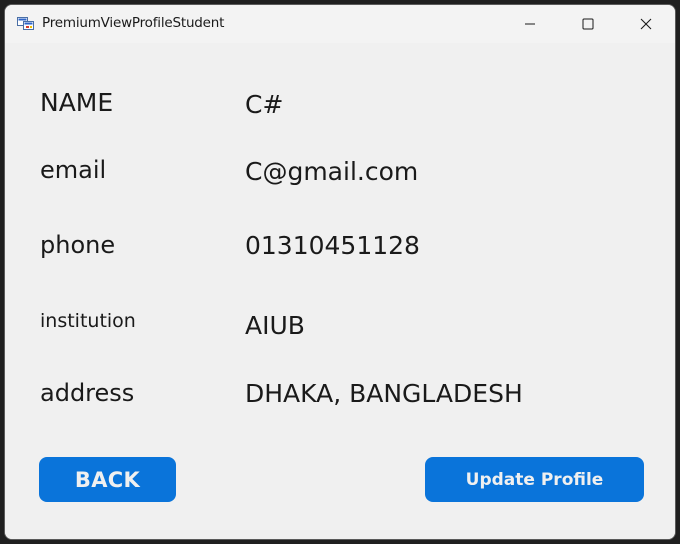 The height and width of the screenshot is (544, 680). I want to click on email-label: email, so click(73, 170).